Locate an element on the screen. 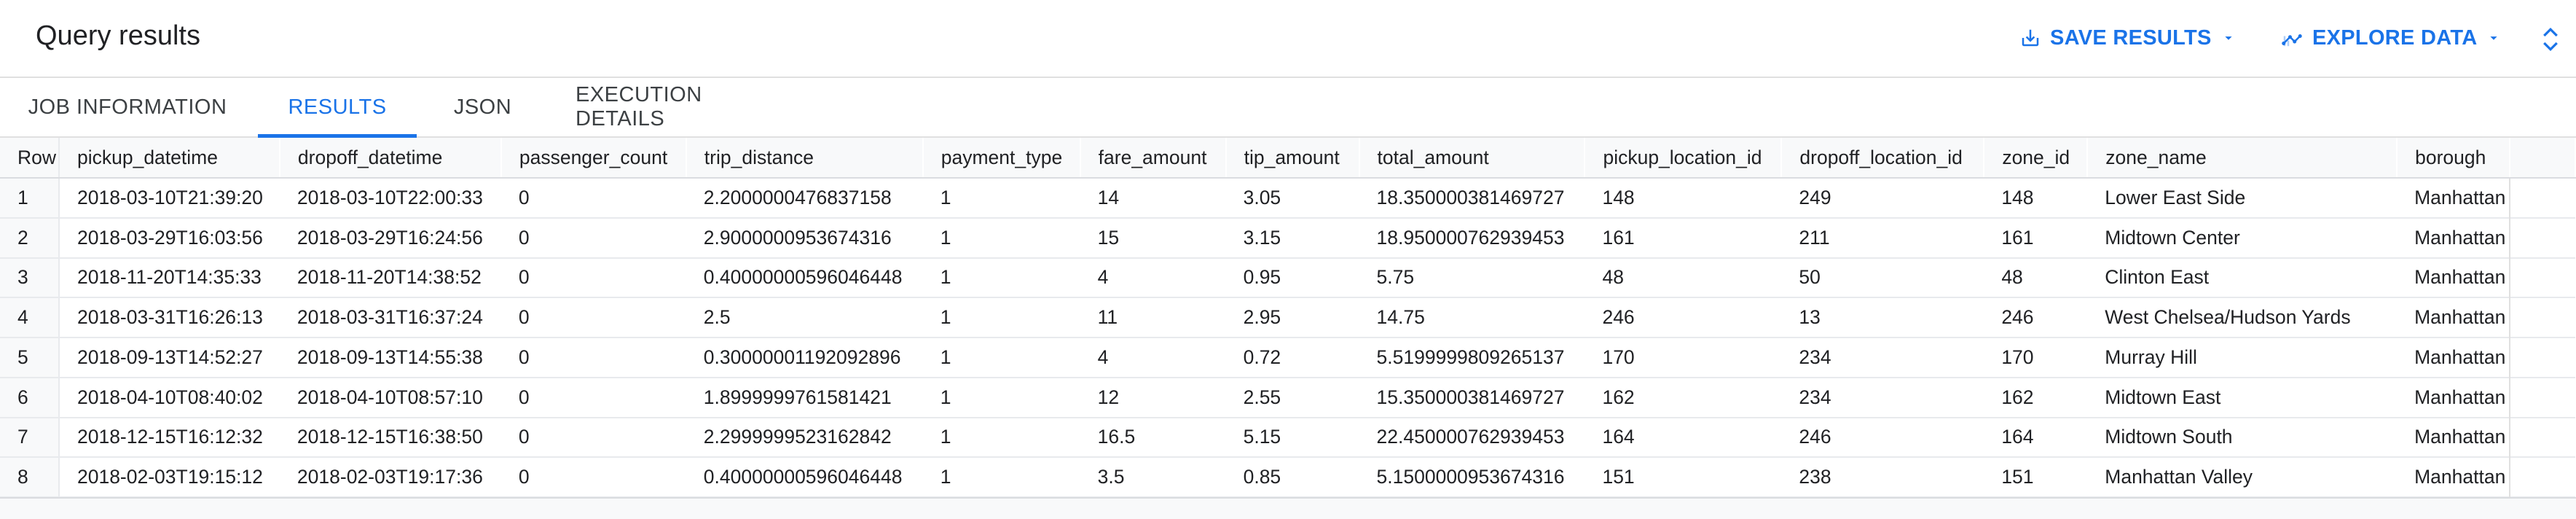 This screenshot has height=519, width=2576. column-header-trip-distance: trip_distance is located at coordinates (805, 158).